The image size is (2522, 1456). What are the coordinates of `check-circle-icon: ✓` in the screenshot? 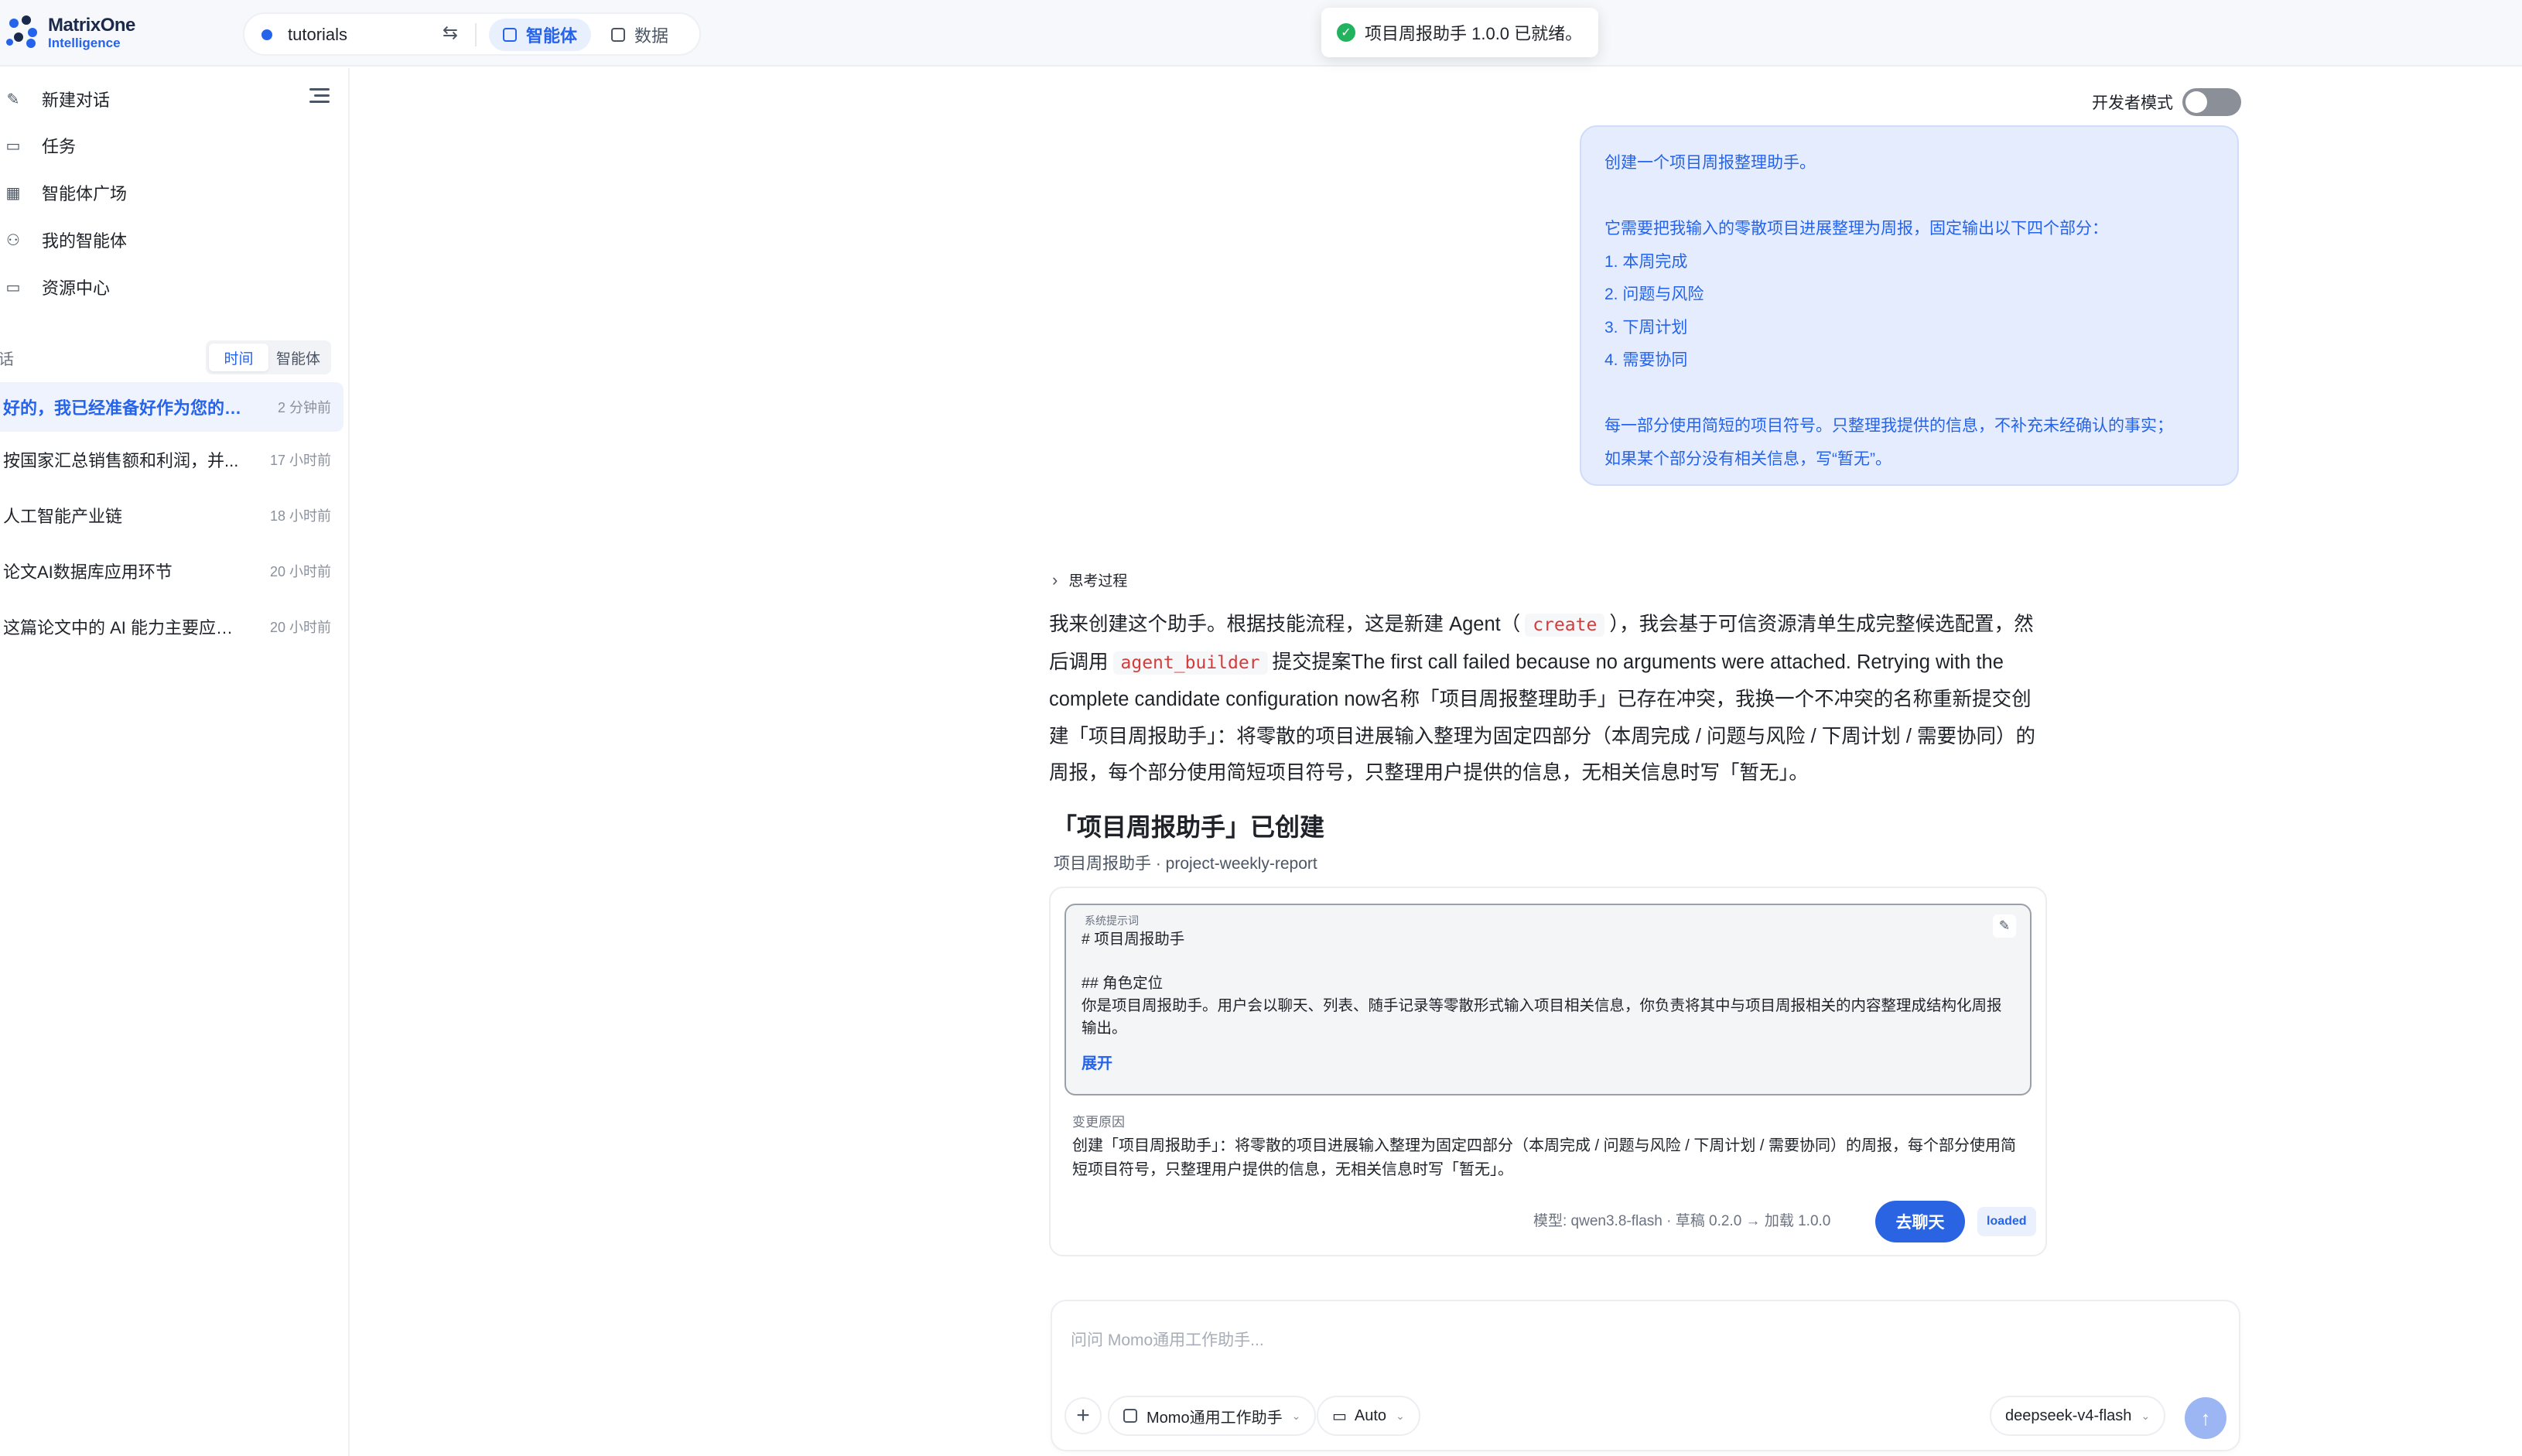 It's located at (1346, 33).